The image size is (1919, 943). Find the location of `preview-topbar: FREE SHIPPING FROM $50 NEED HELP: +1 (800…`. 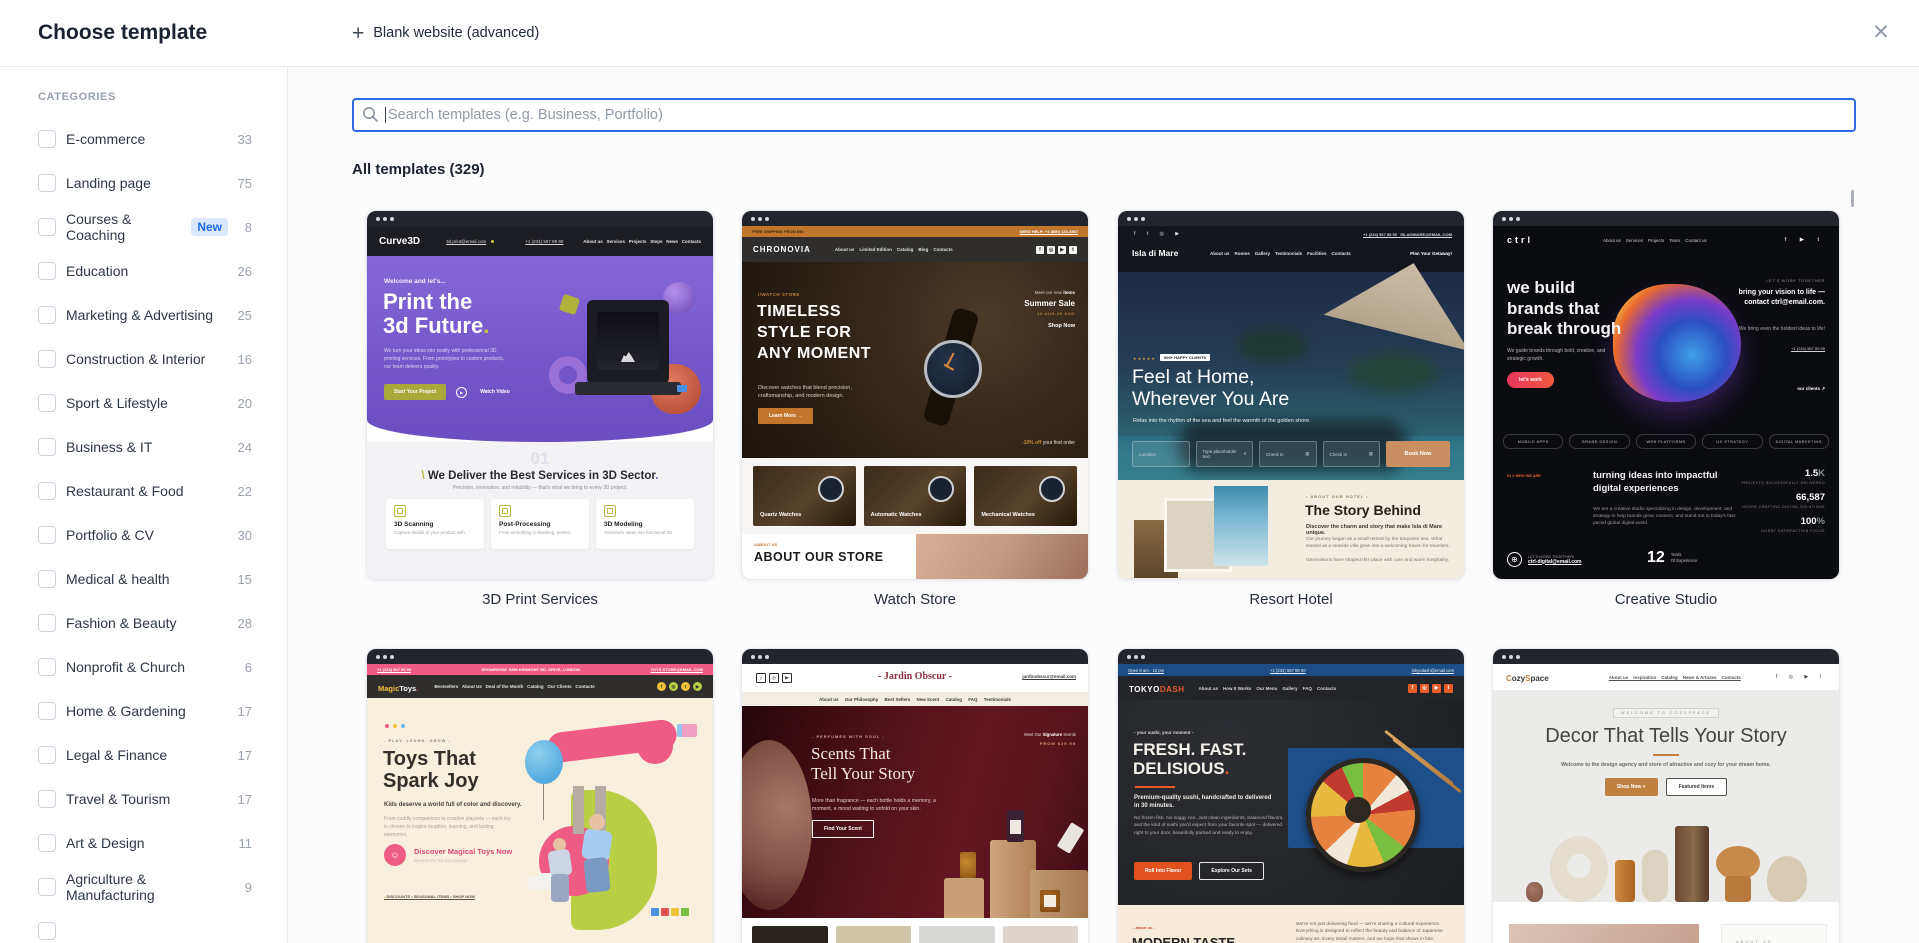

preview-topbar: FREE SHIPPING FROM $50 NEED HELP: +1 (800… is located at coordinates (915, 231).